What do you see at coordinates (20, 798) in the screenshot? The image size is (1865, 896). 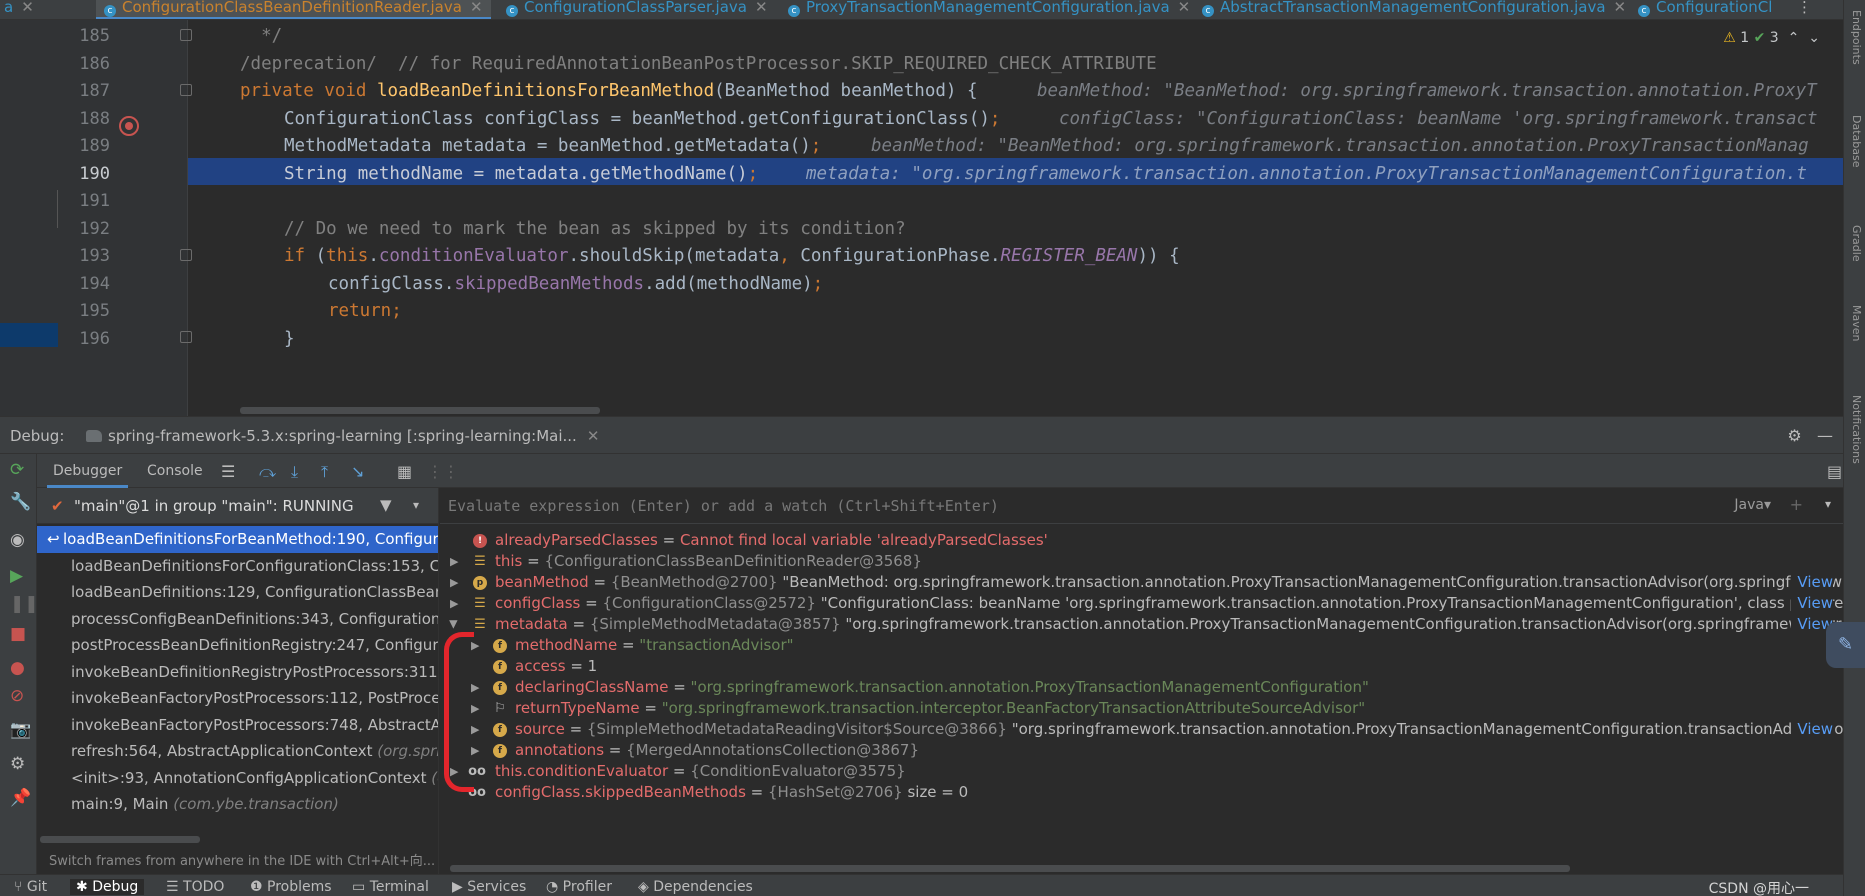 I see `pin-icon: 📌` at bounding box center [20, 798].